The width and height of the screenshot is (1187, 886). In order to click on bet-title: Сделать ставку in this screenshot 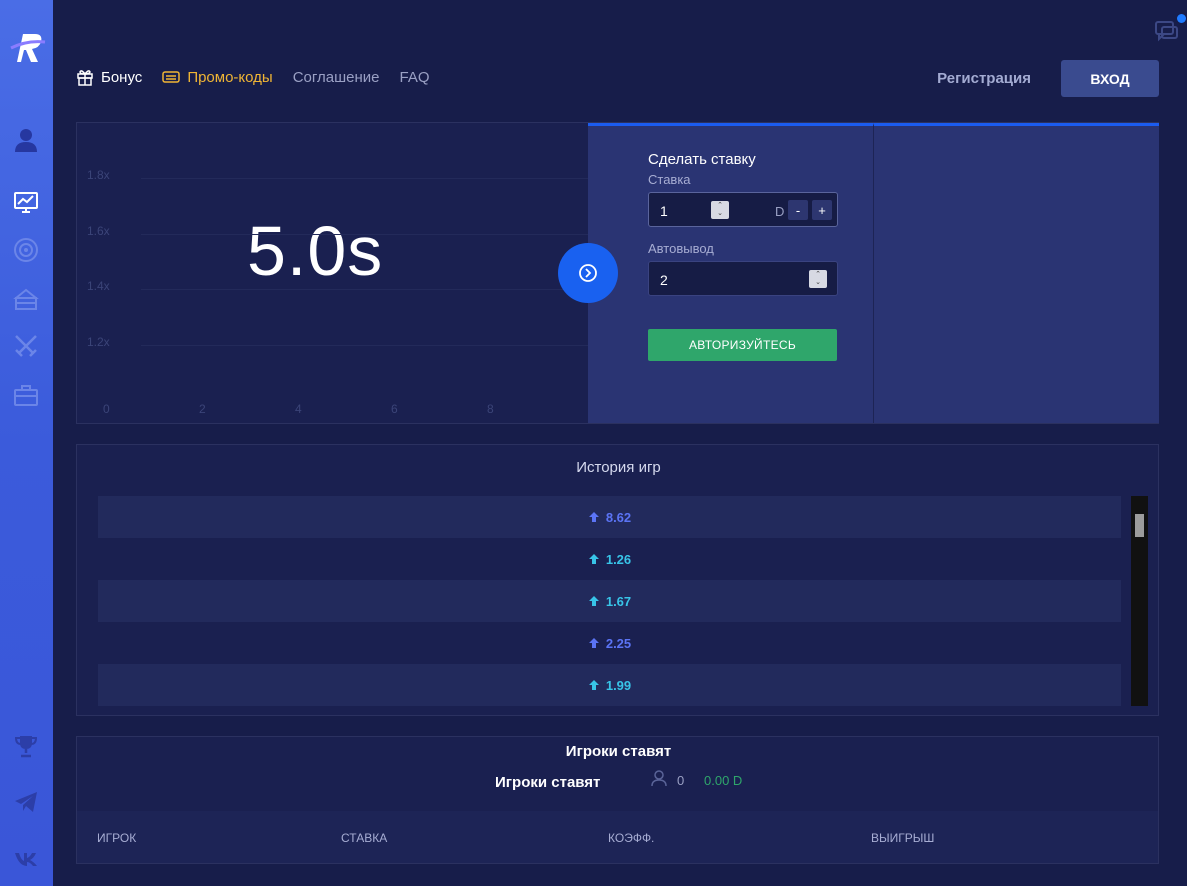, I will do `click(702, 159)`.